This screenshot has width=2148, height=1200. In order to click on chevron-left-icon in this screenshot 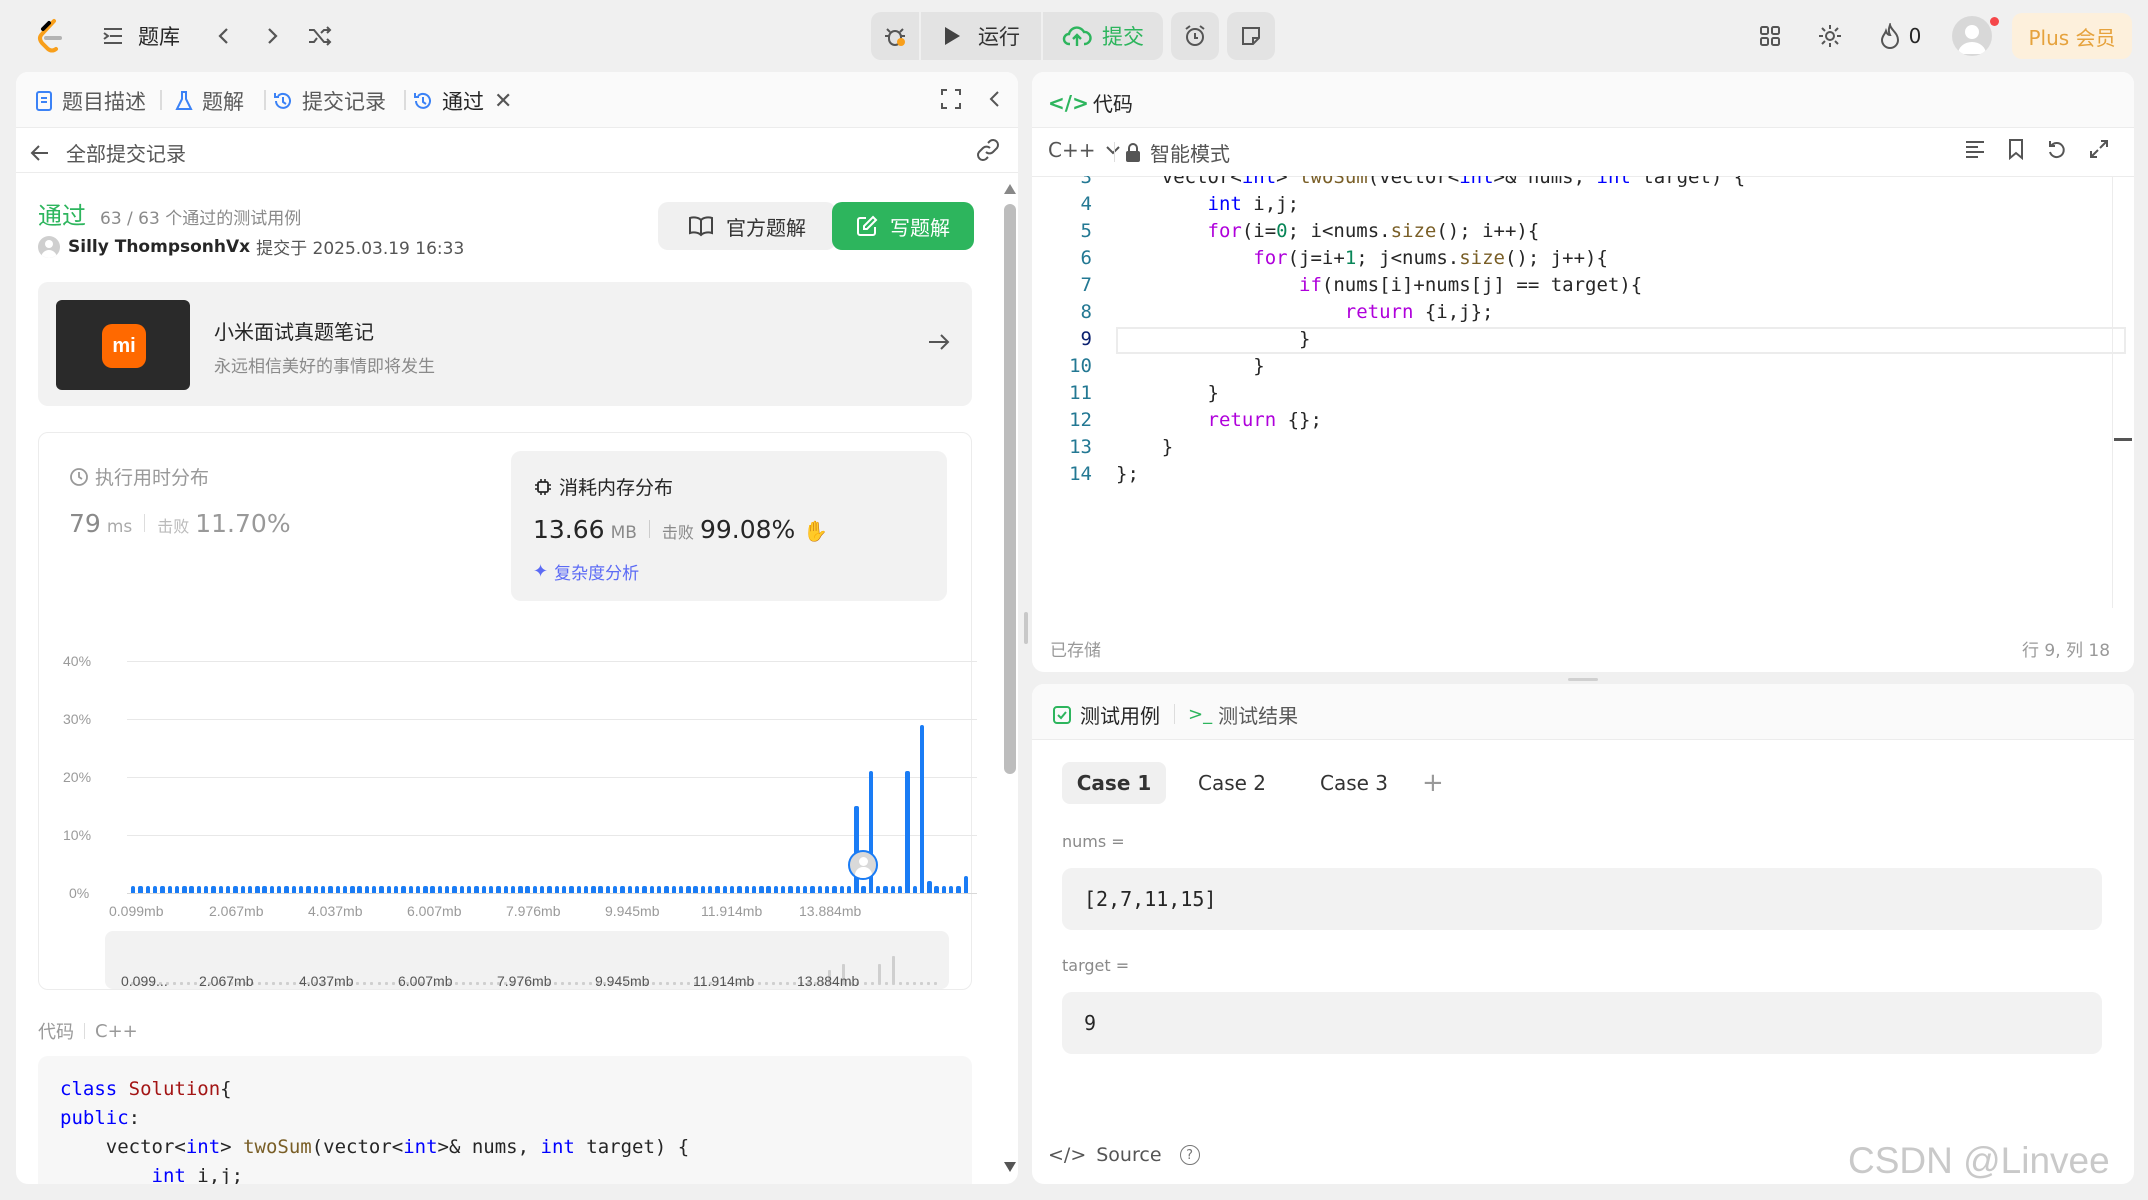, I will do `click(224, 36)`.